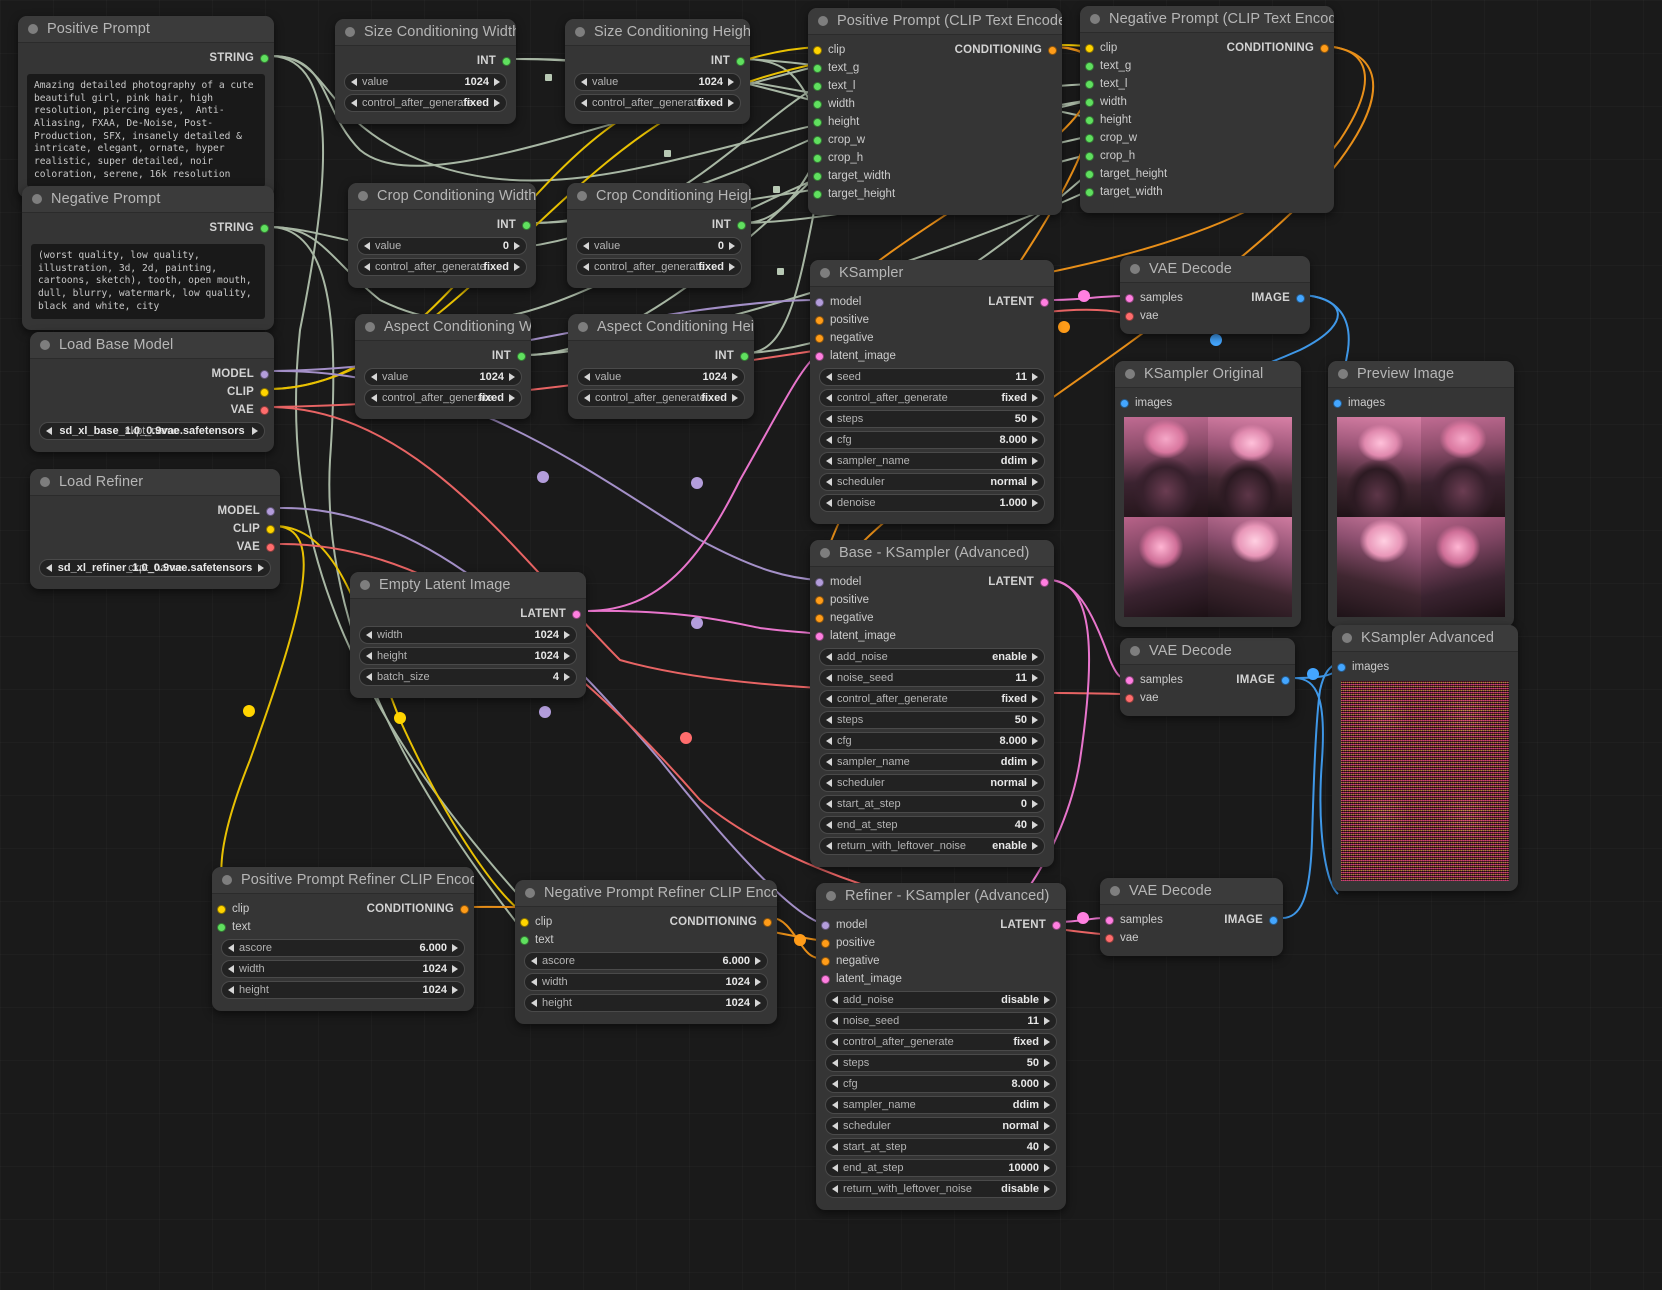 The width and height of the screenshot is (1662, 1290). Describe the element at coordinates (935, 122) in the screenshot. I see `input-slot-height: height` at that location.